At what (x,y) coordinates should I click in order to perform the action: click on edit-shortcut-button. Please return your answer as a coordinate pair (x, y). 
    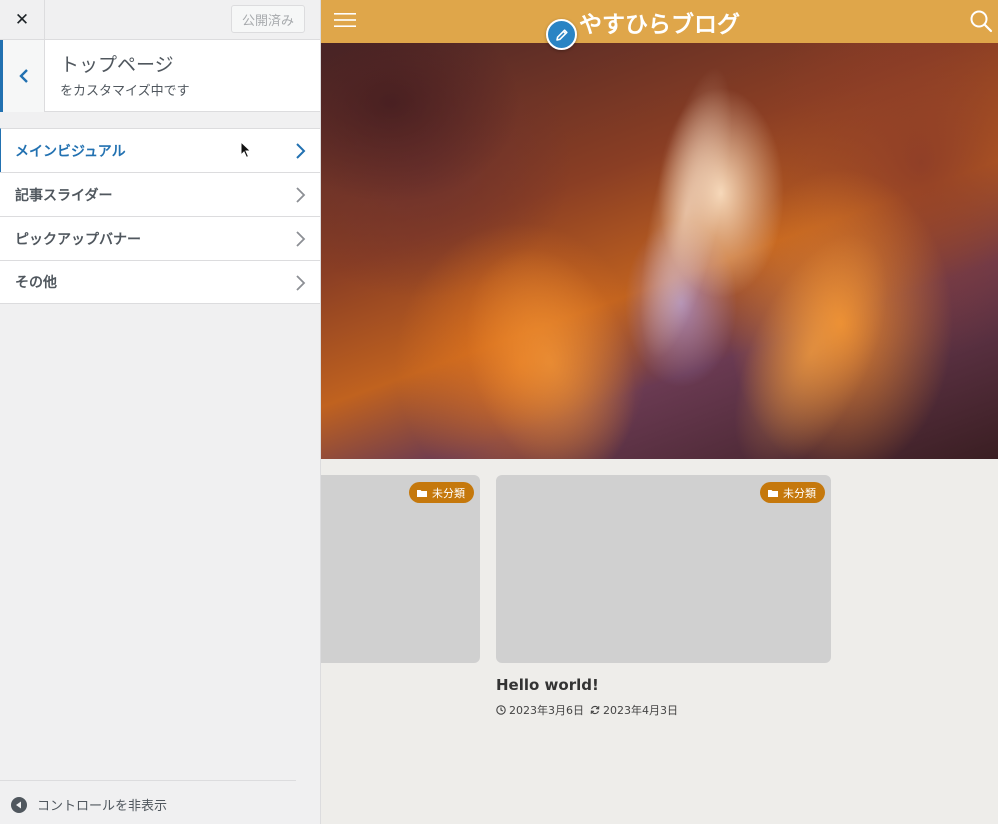
    Looking at the image, I should click on (561, 34).